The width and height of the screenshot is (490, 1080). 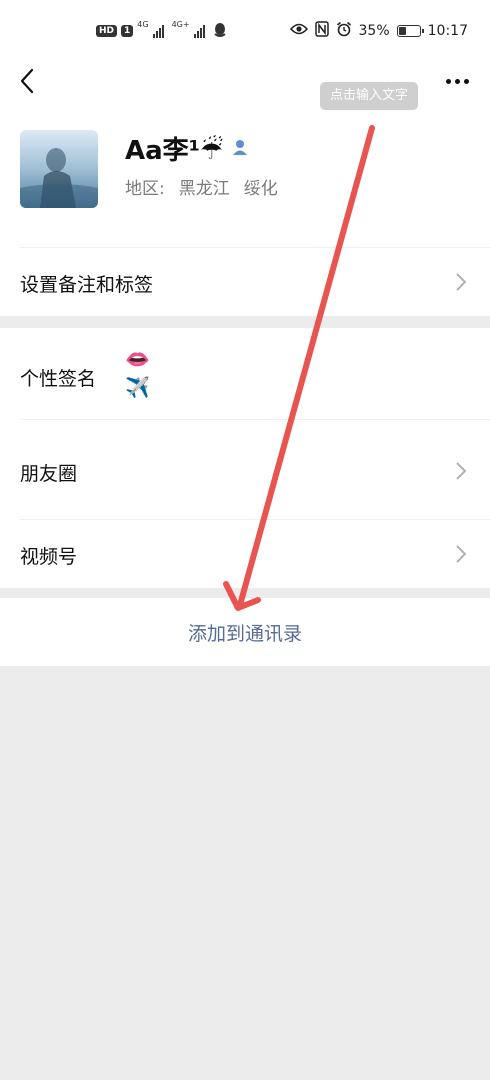 I want to click on moments-row: 朋友圈, so click(x=245, y=470).